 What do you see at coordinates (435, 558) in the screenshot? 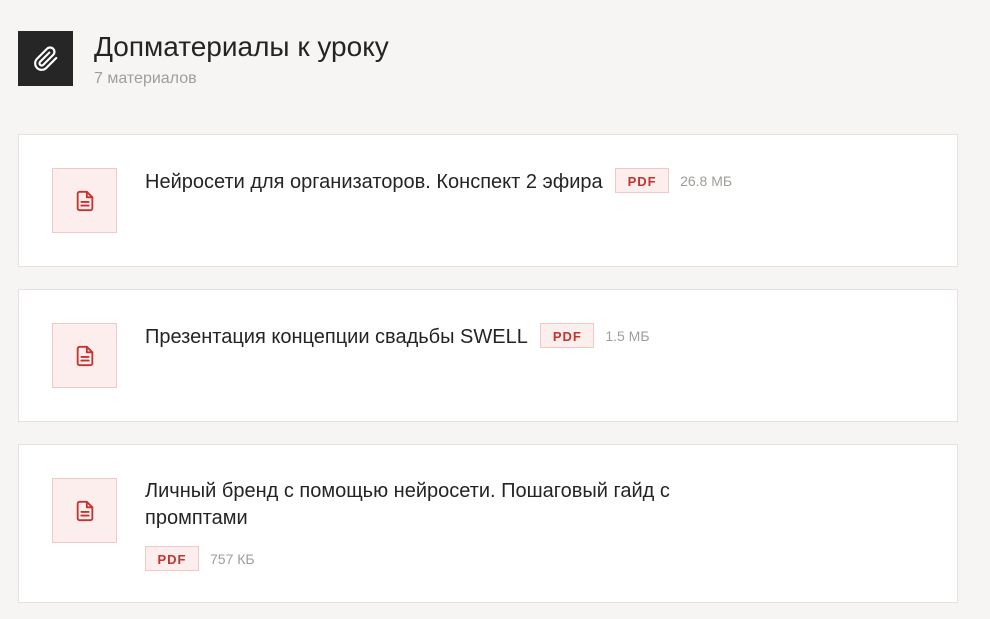
I see `material-meta: PDF 757 КБ` at bounding box center [435, 558].